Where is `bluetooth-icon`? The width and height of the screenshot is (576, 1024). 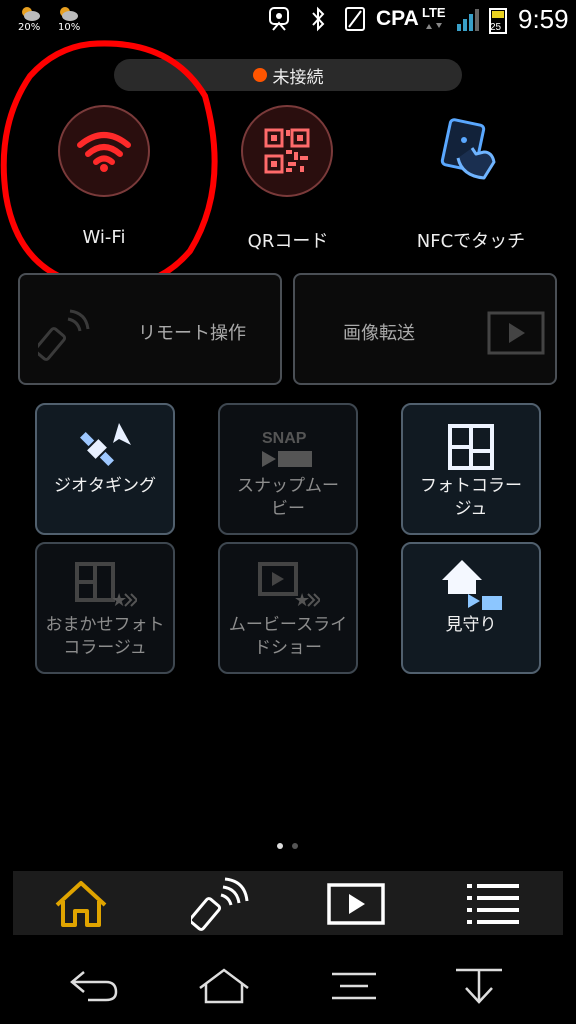 bluetooth-icon is located at coordinates (318, 19).